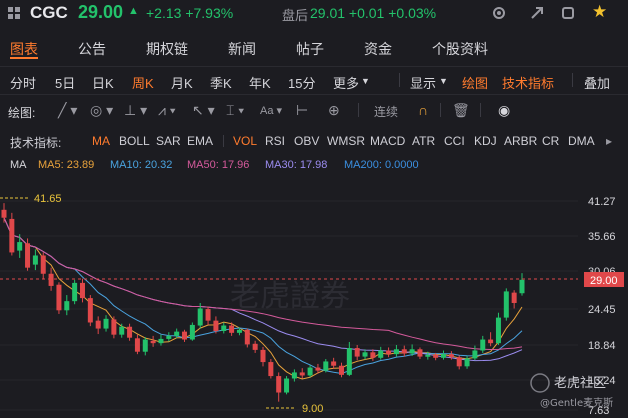  What do you see at coordinates (461, 110) in the screenshot?
I see `trash-icon: 🗑` at bounding box center [461, 110].